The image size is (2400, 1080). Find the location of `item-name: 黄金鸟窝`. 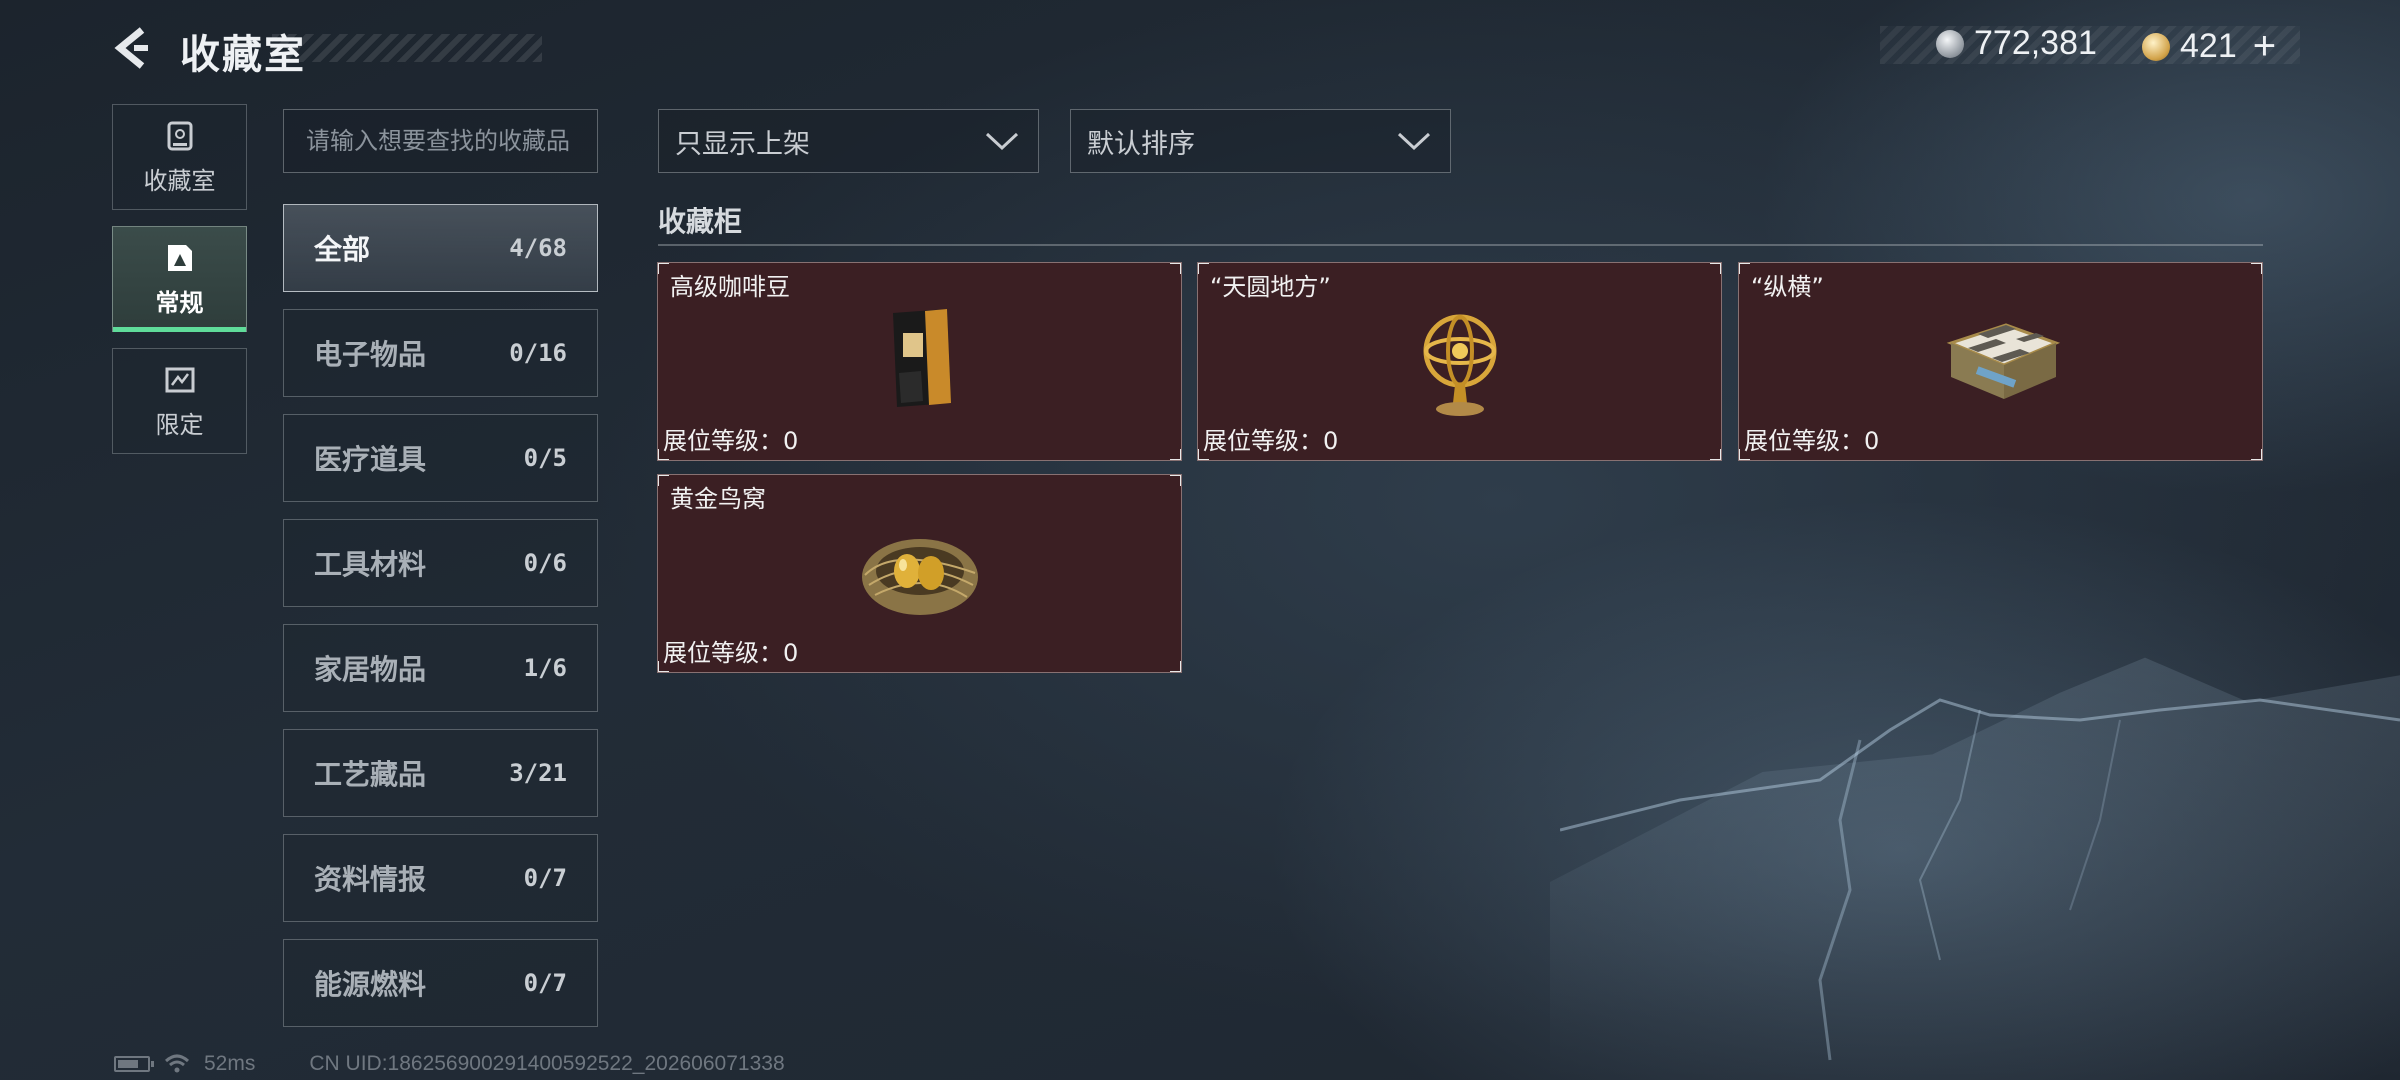

item-name: 黄金鸟窝 is located at coordinates (718, 499).